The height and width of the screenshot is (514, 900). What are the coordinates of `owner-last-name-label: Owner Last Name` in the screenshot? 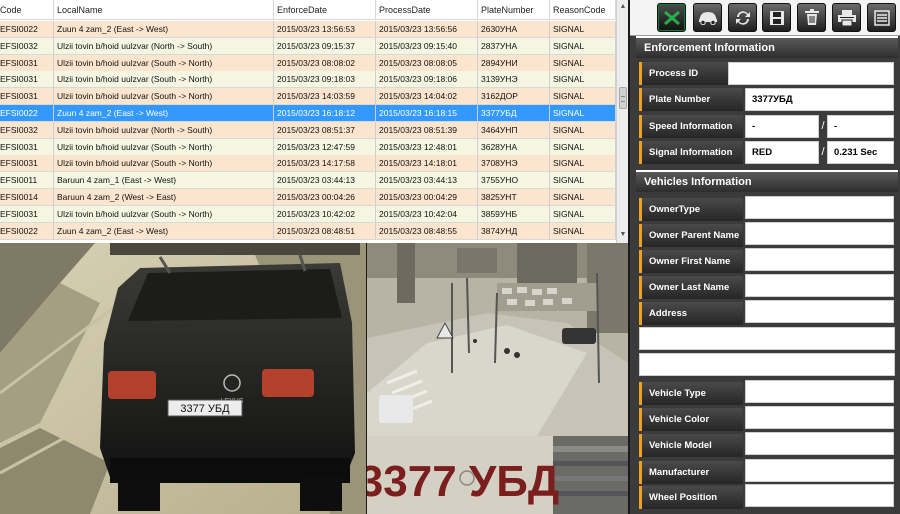 It's located at (691, 287).